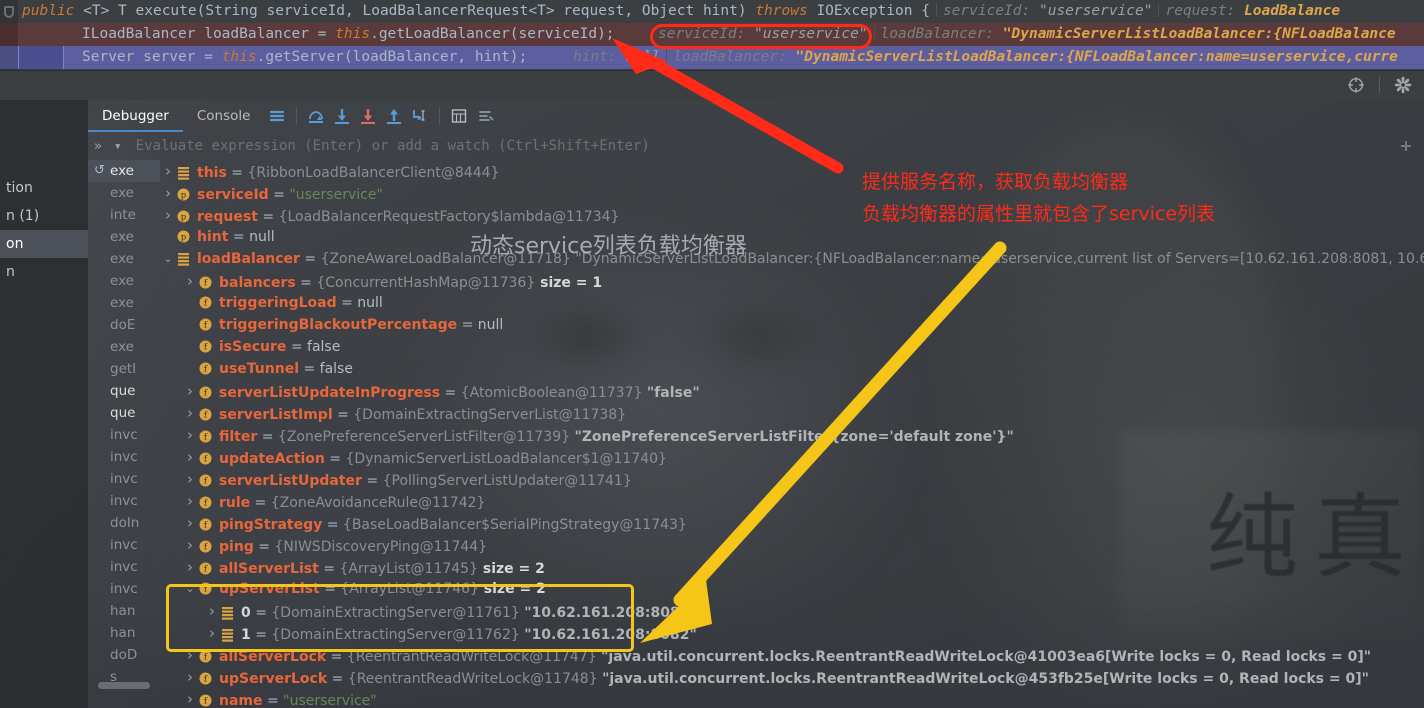  Describe the element at coordinates (459, 116) in the screenshot. I see `evaluate-icon` at that location.